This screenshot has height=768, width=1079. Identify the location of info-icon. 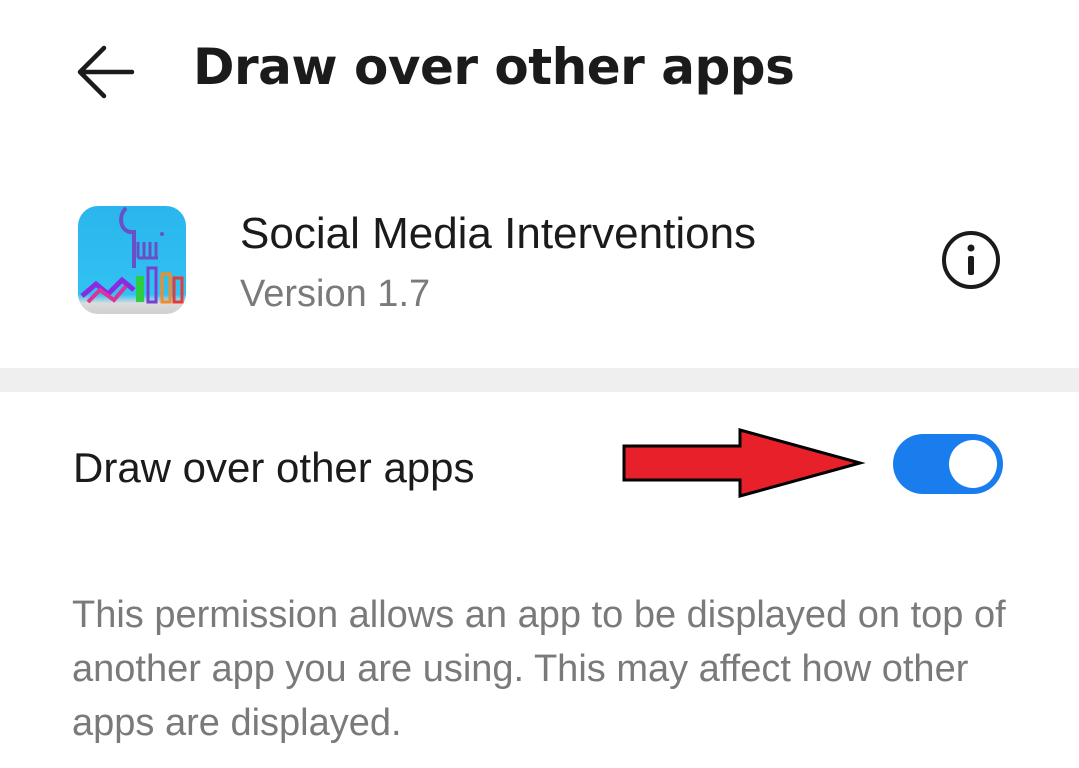
(971, 260).